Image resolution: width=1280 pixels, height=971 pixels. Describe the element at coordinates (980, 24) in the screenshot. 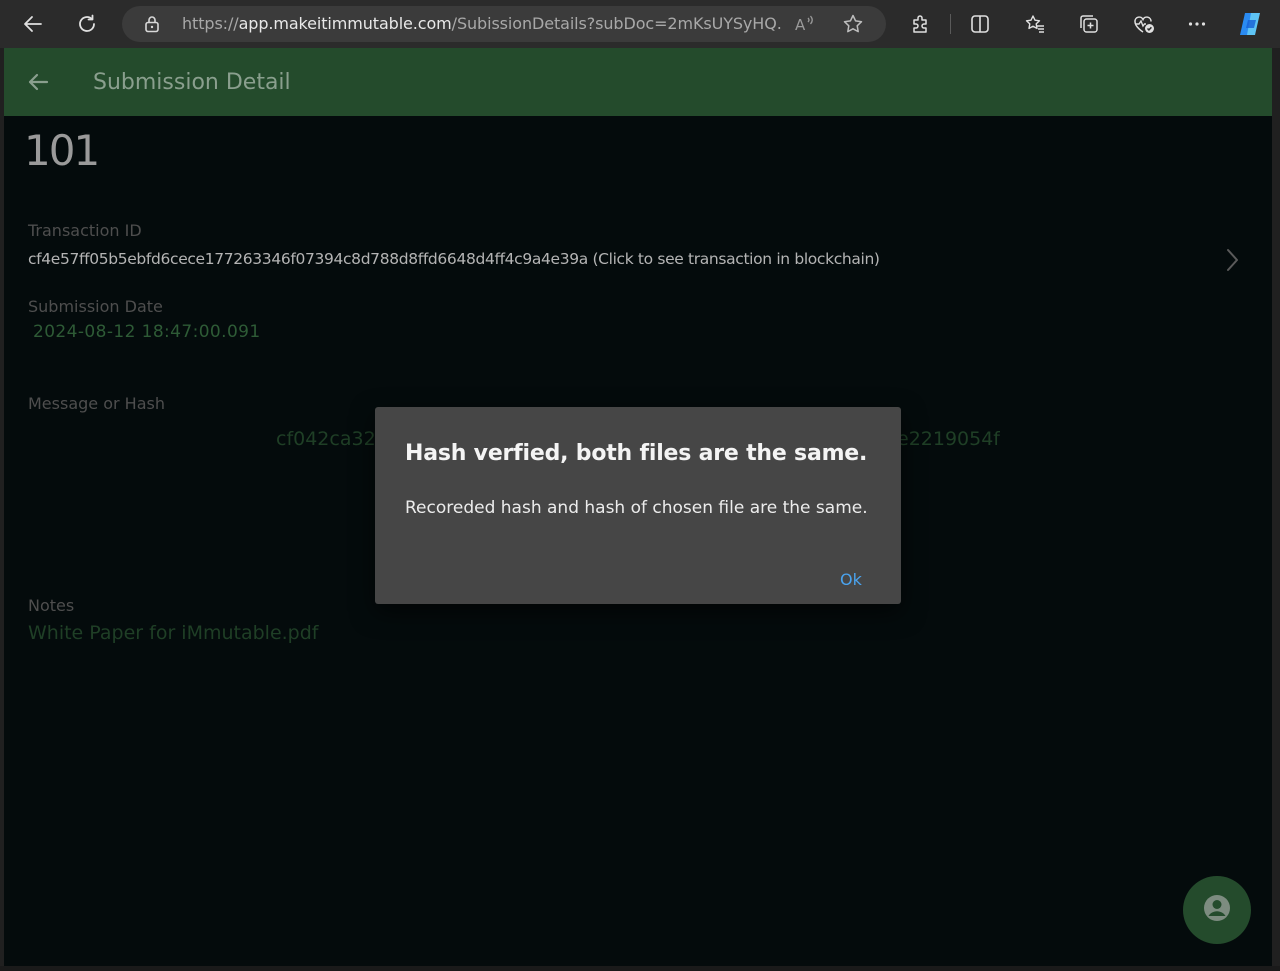

I see `split-screen-icon` at that location.